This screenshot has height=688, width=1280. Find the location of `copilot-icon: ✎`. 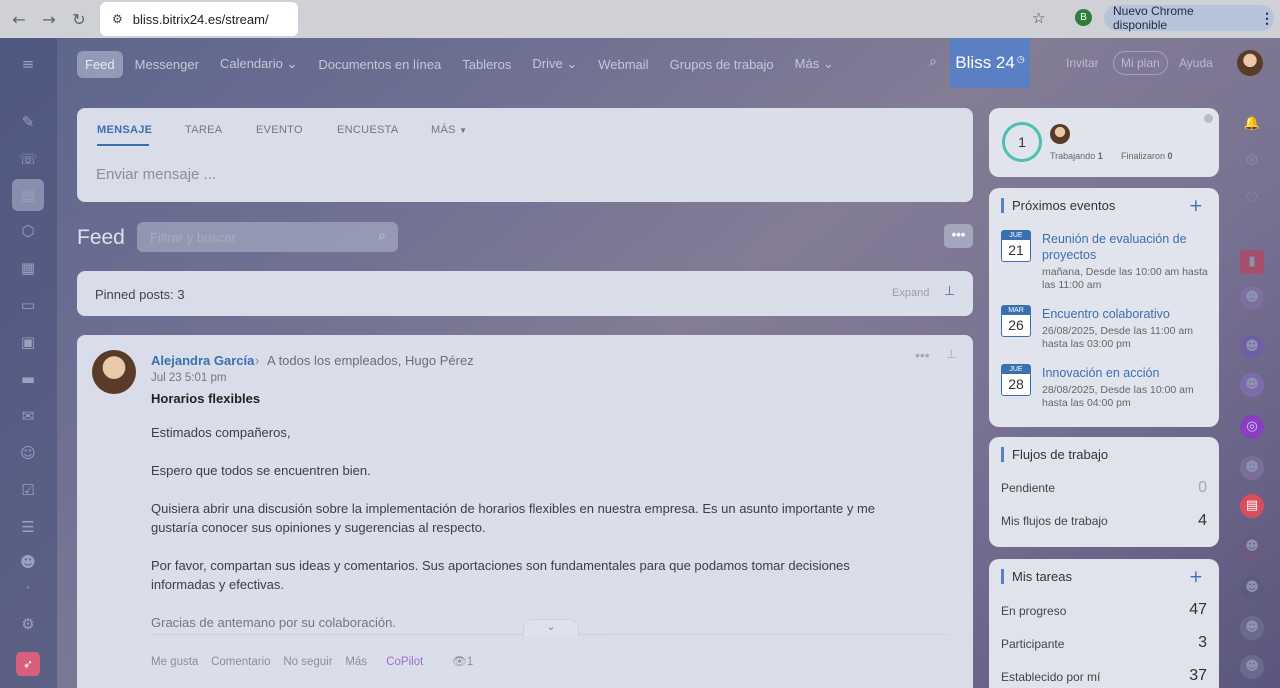

copilot-icon: ✎ is located at coordinates (28, 122).